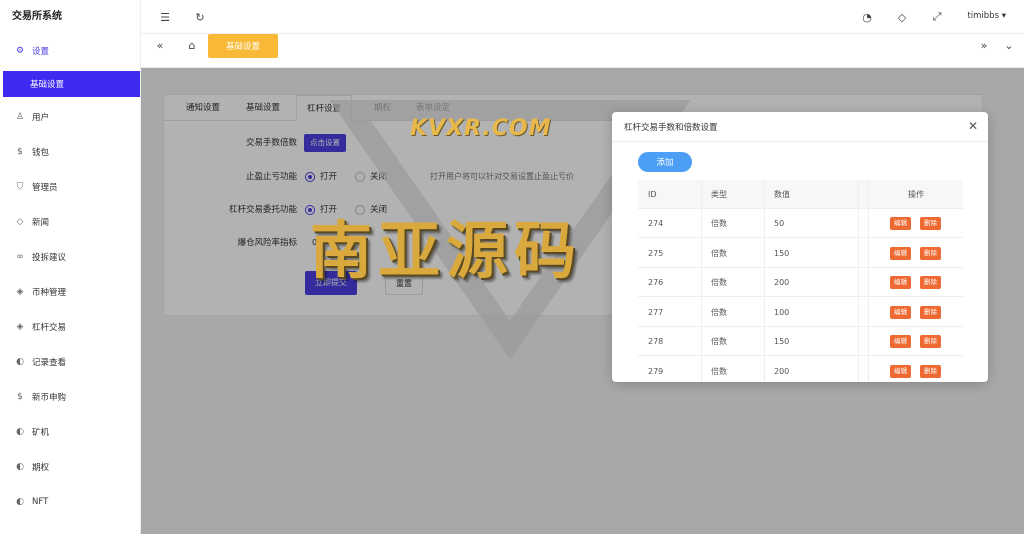  What do you see at coordinates (652, 194) in the screenshot?
I see `th-id: ID` at bounding box center [652, 194].